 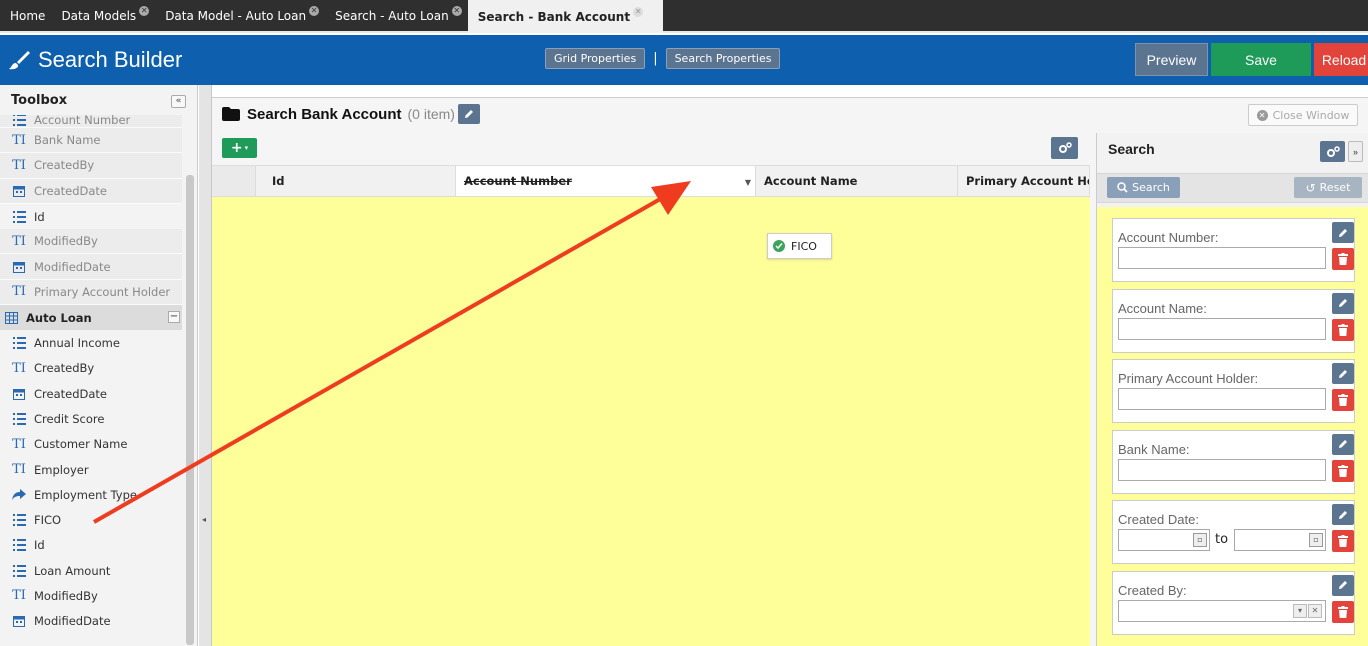 What do you see at coordinates (1143, 187) in the screenshot?
I see `search-button: Search` at bounding box center [1143, 187].